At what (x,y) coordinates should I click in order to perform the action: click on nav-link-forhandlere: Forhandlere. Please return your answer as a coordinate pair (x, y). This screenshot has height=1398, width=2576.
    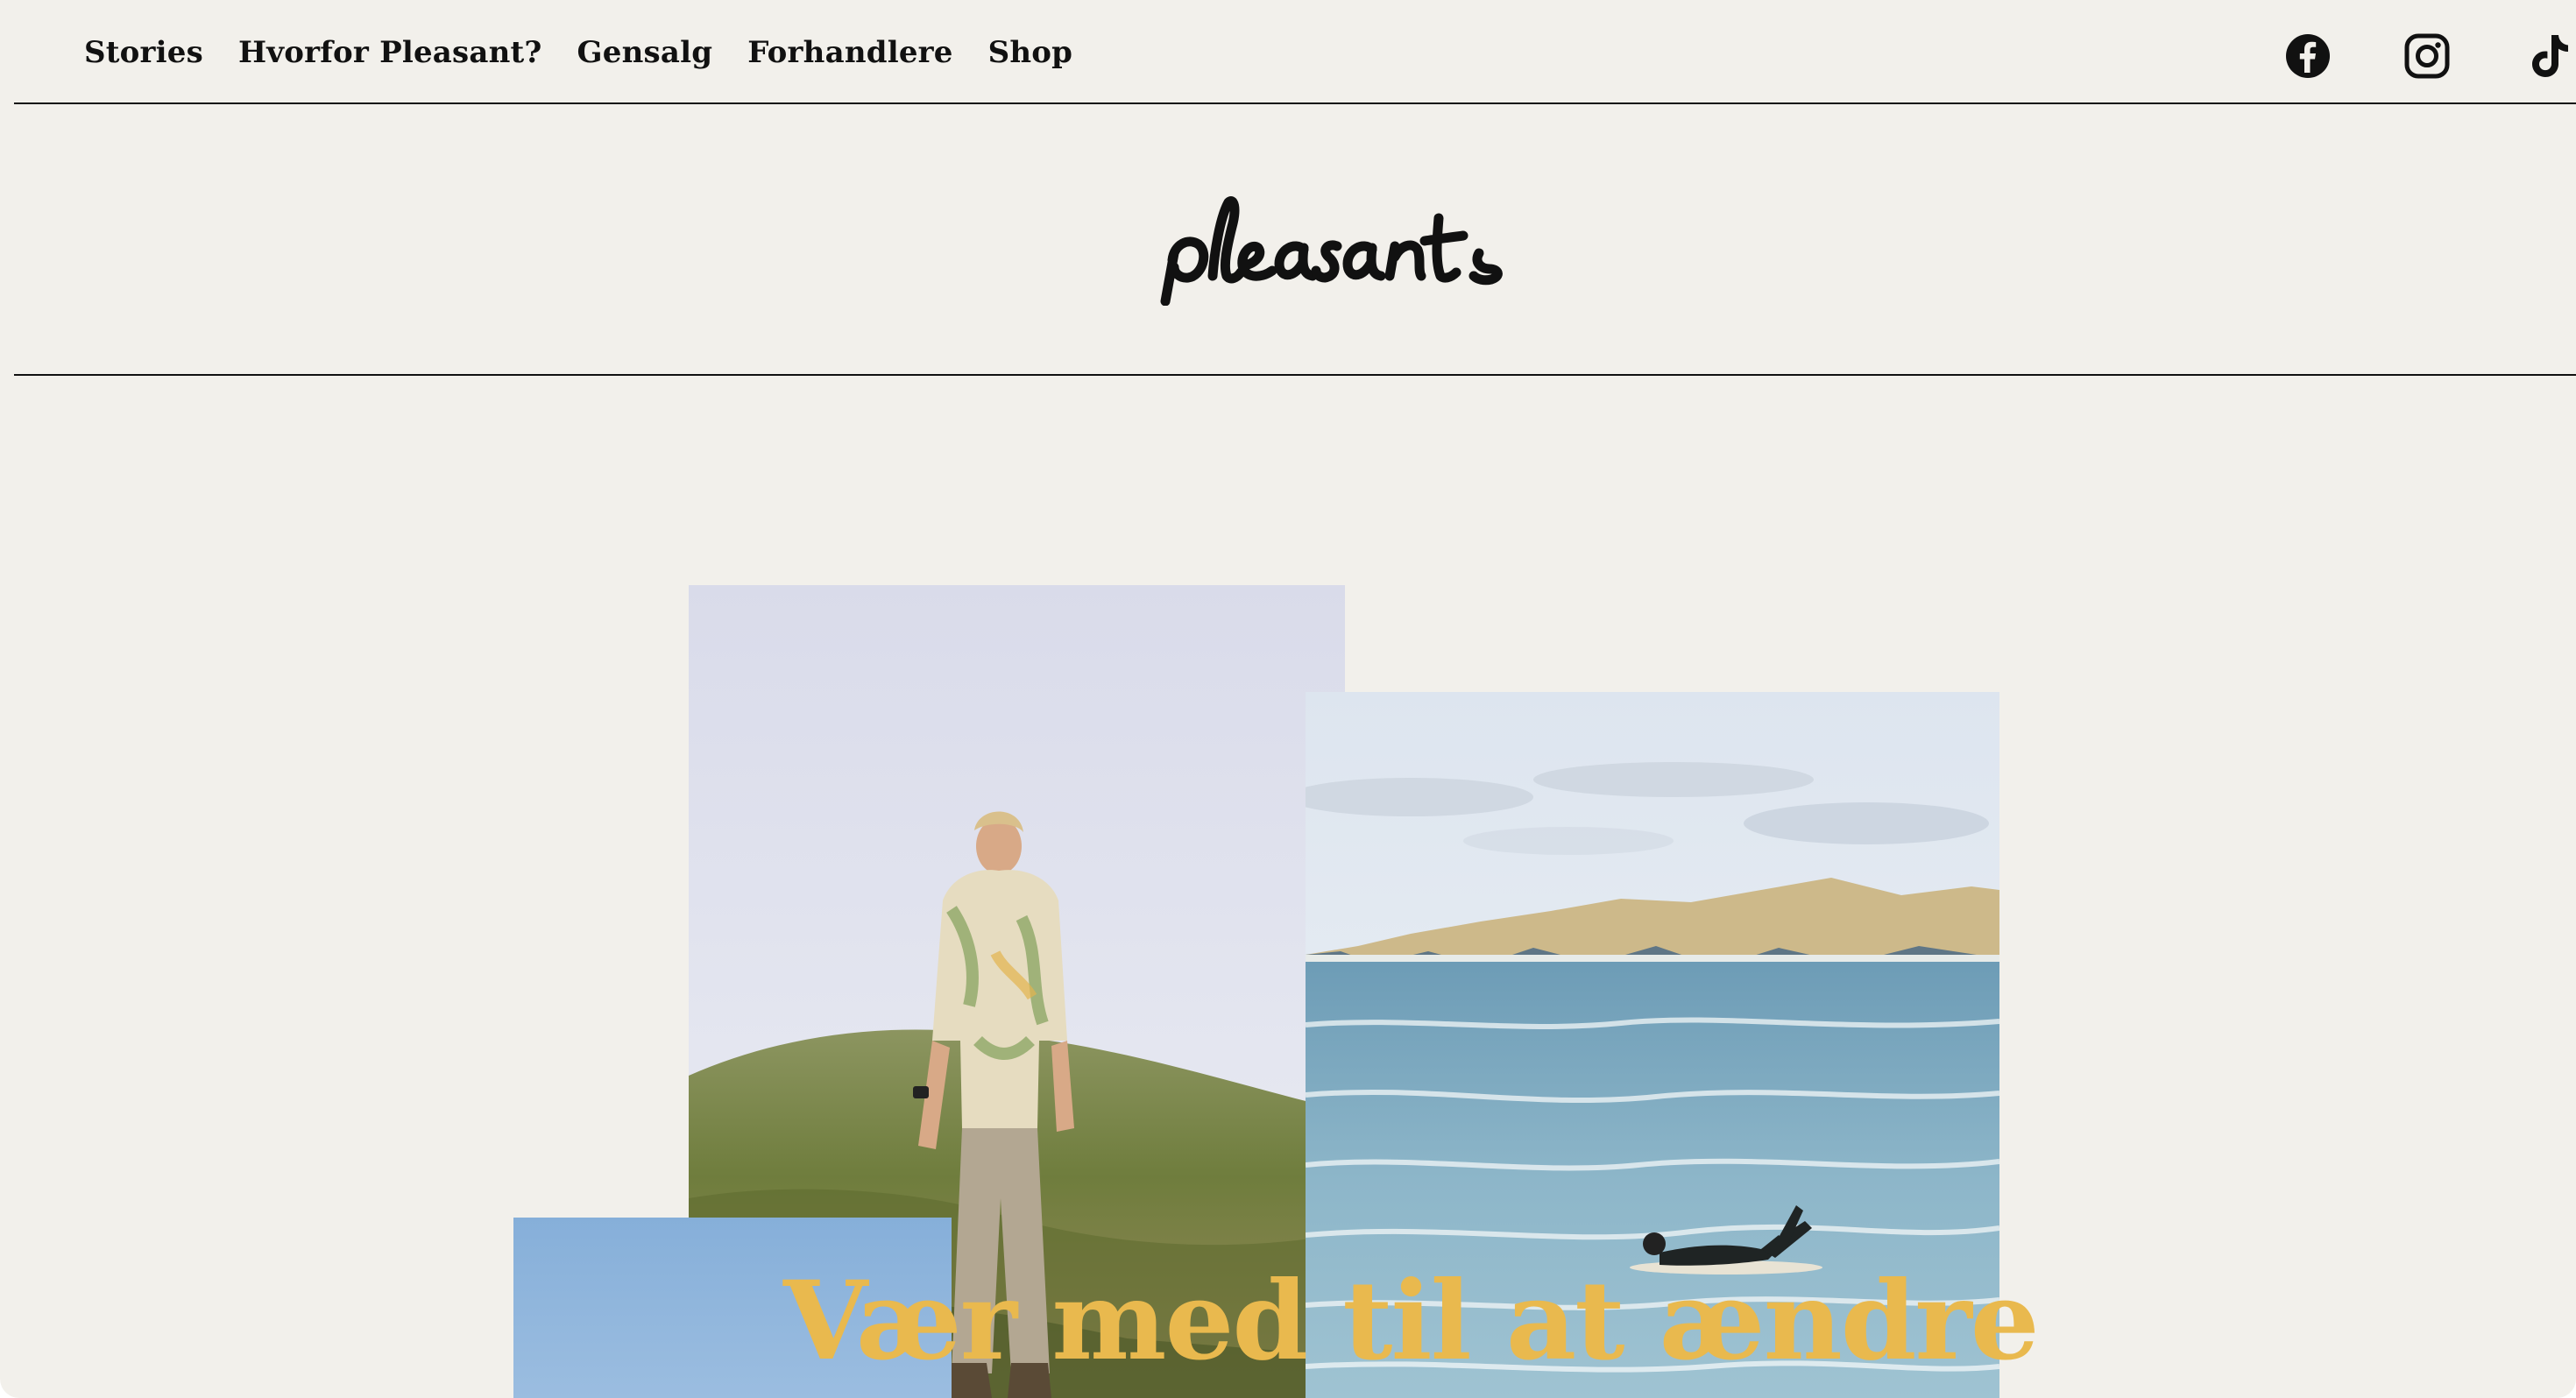
    Looking at the image, I should click on (849, 52).